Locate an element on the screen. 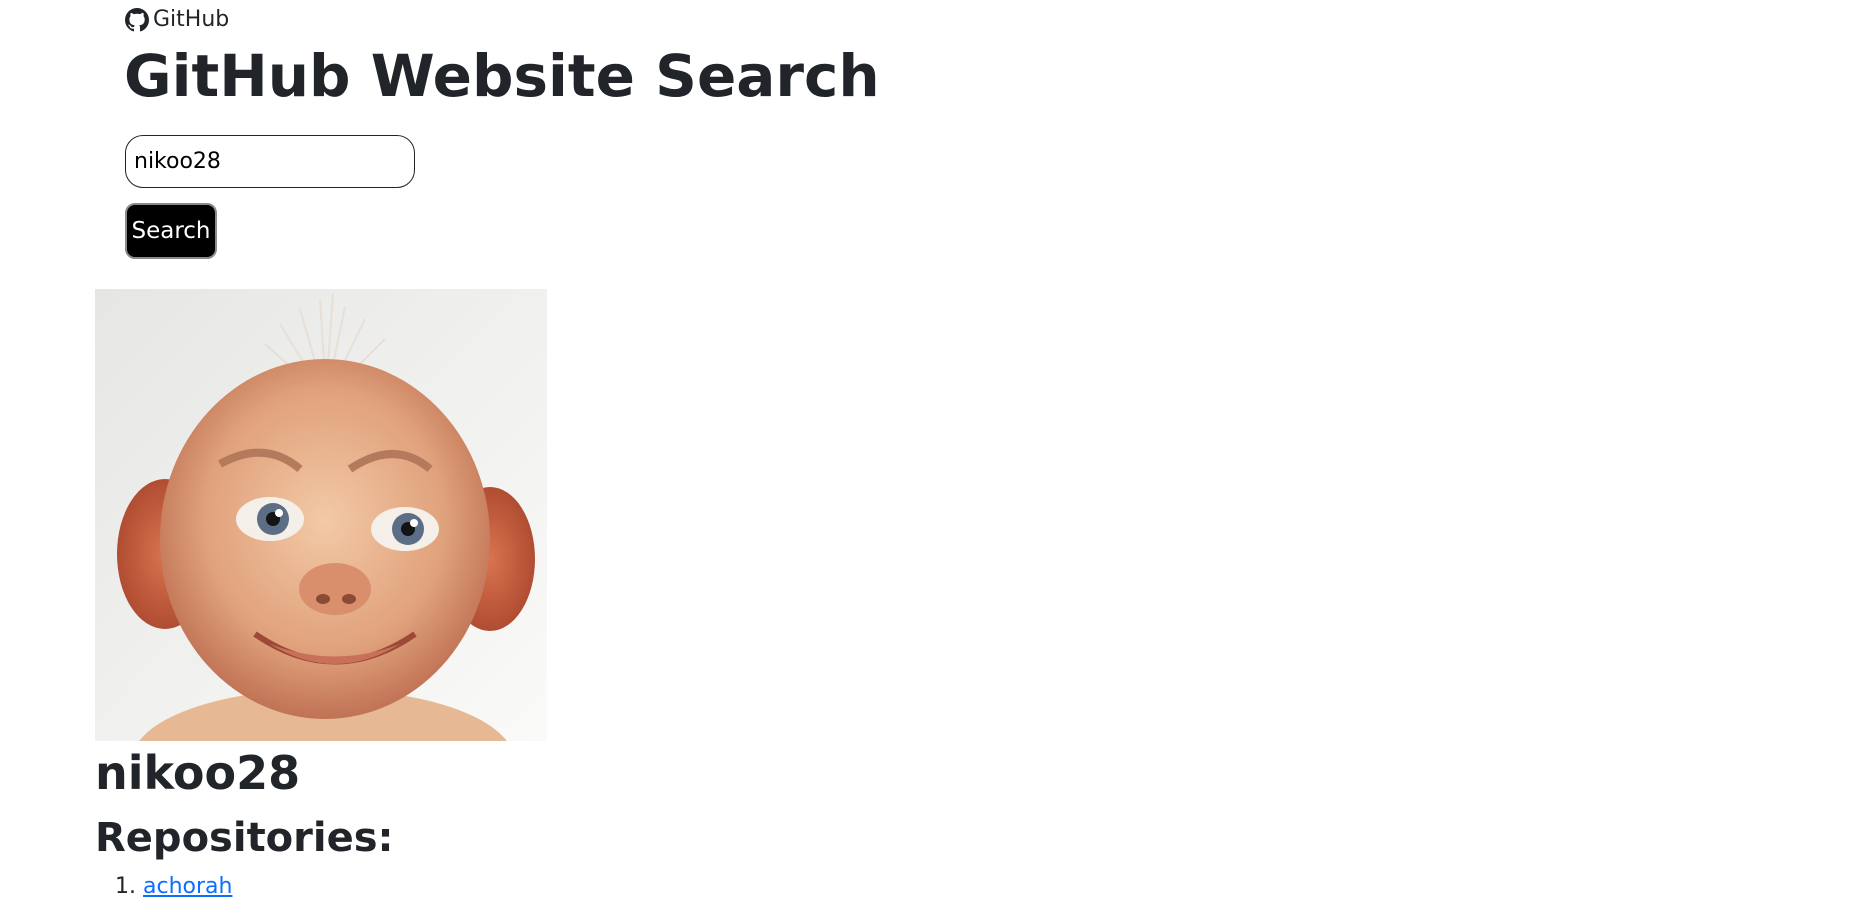 This screenshot has width=1863, height=902. search-input is located at coordinates (270, 161).